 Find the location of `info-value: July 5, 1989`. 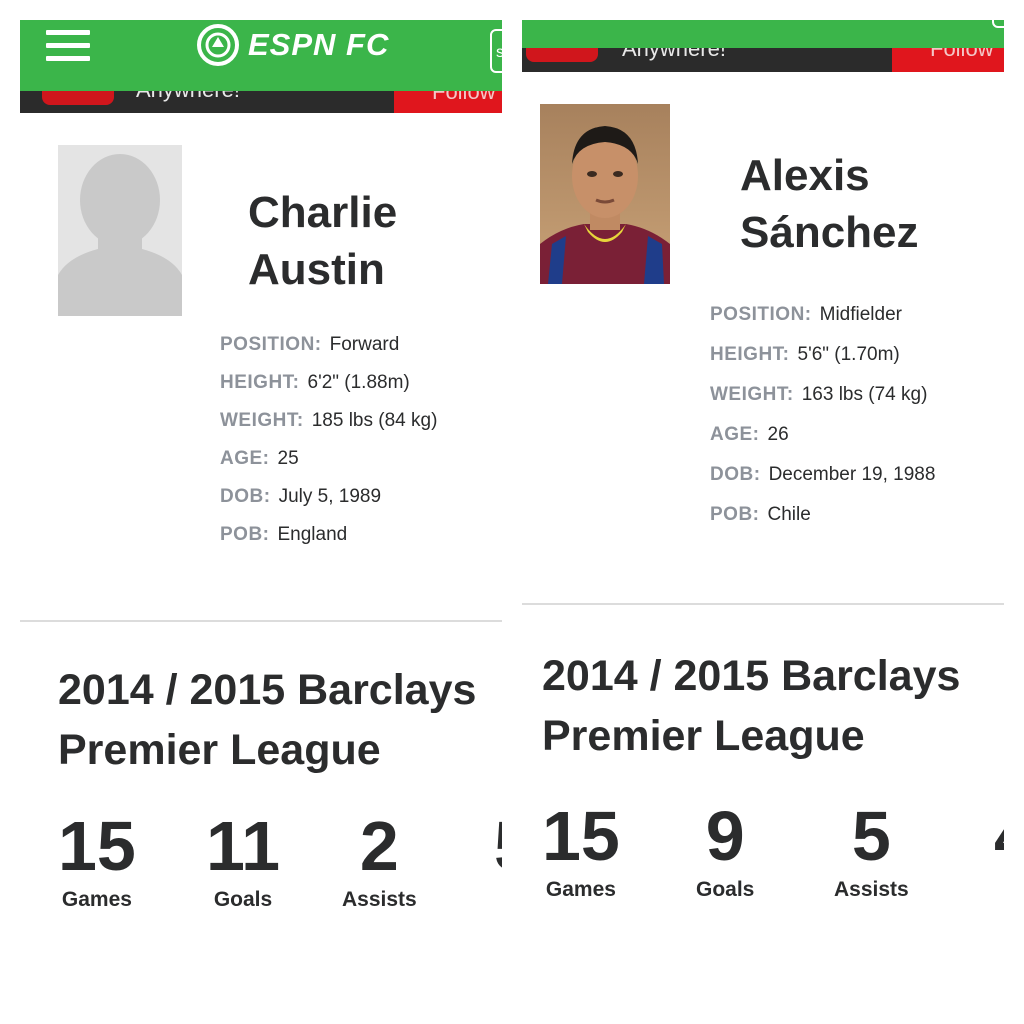

info-value: July 5, 1989 is located at coordinates (330, 496).